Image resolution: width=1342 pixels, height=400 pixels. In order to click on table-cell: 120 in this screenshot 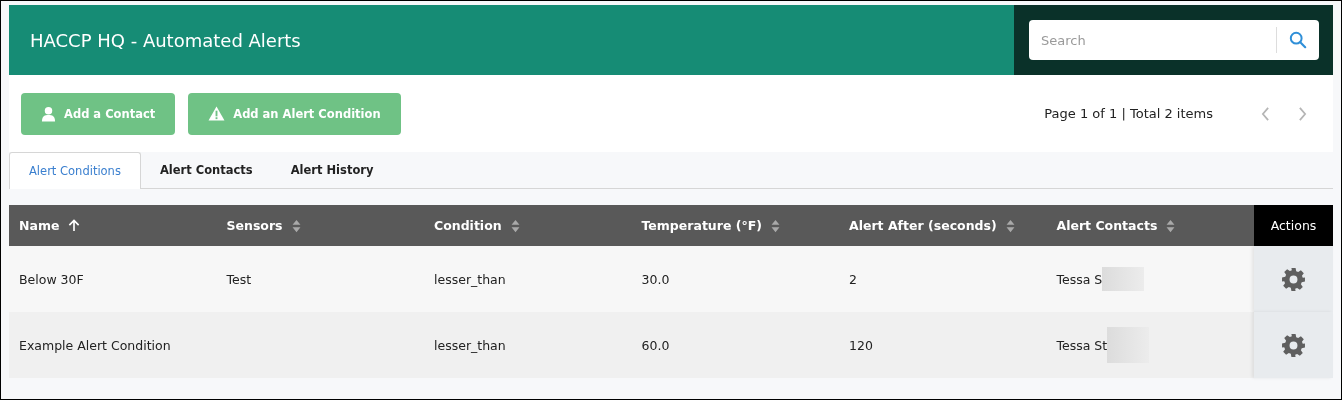, I will do `click(861, 345)`.